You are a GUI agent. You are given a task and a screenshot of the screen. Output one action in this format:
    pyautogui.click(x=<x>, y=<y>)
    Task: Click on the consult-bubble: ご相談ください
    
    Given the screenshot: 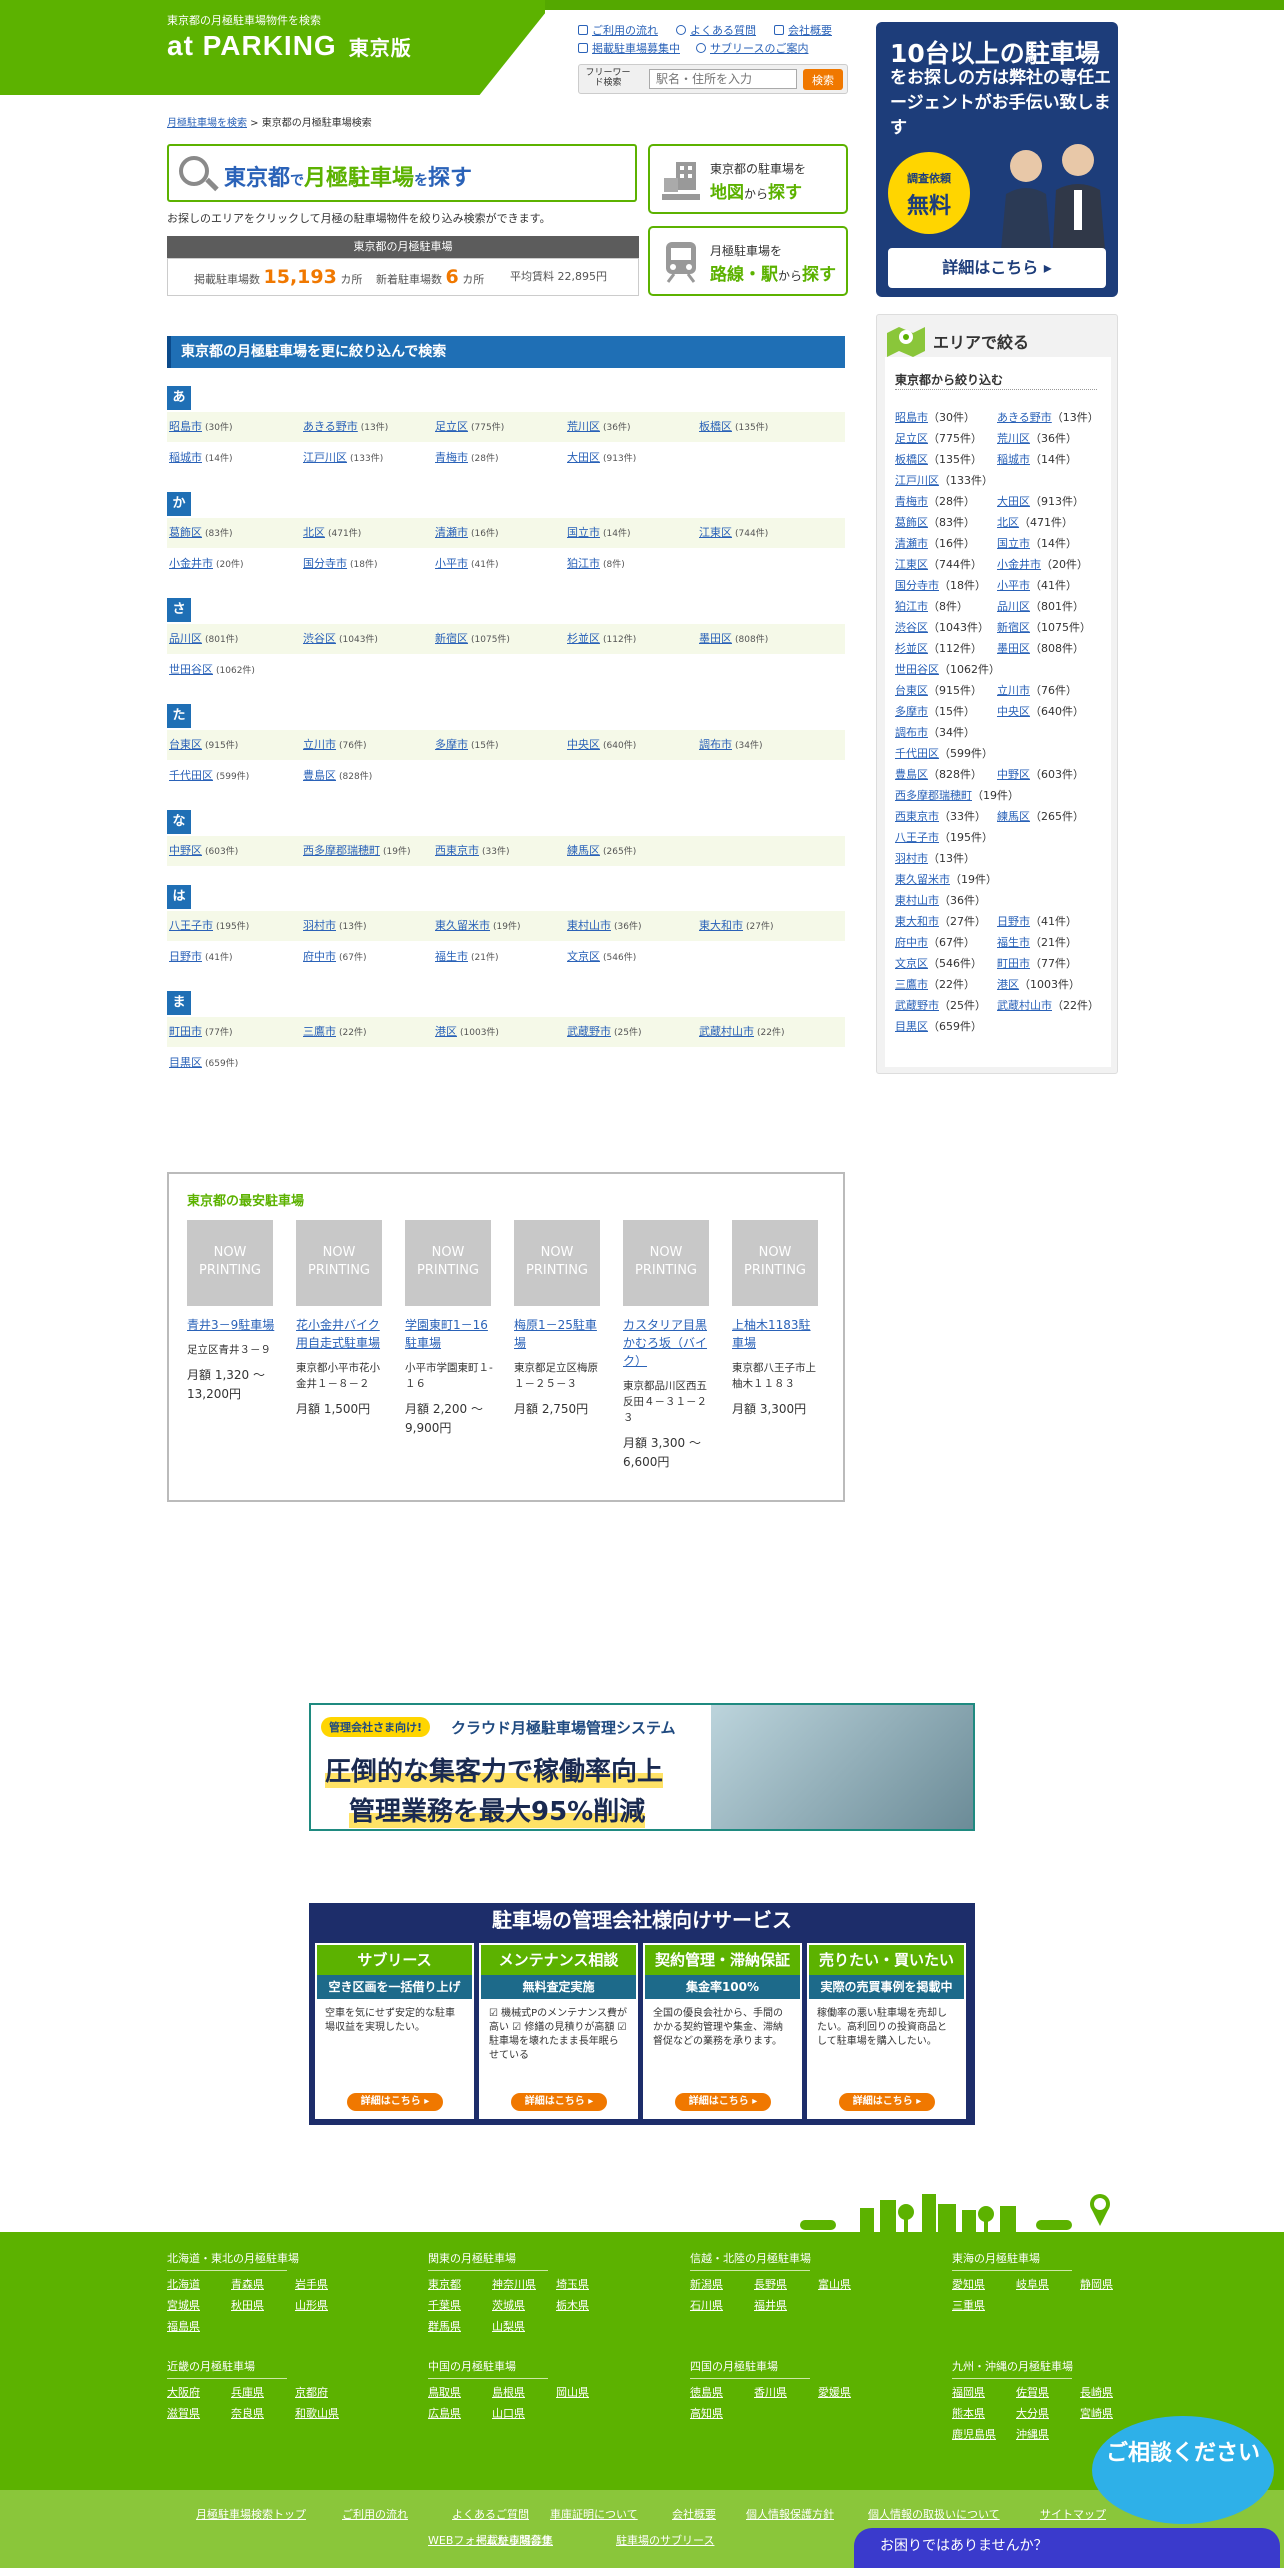 What is the action you would take?
    pyautogui.click(x=1183, y=2470)
    